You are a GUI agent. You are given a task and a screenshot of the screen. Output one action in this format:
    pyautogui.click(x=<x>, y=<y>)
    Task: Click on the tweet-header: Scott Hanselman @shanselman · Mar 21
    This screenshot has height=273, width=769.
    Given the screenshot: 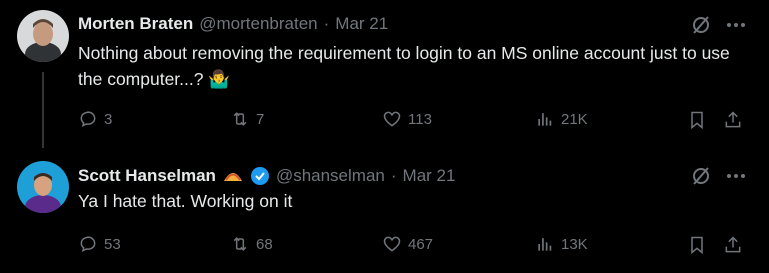 What is the action you would take?
    pyautogui.click(x=266, y=176)
    